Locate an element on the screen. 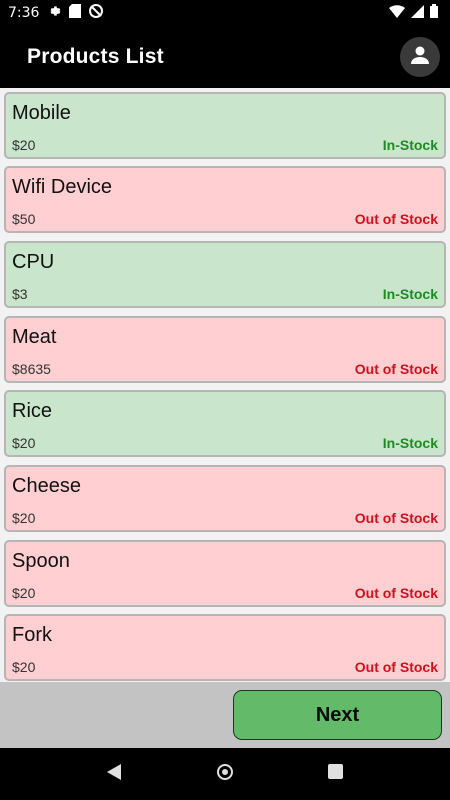 This screenshot has width=450, height=800. recents-button is located at coordinates (335, 774).